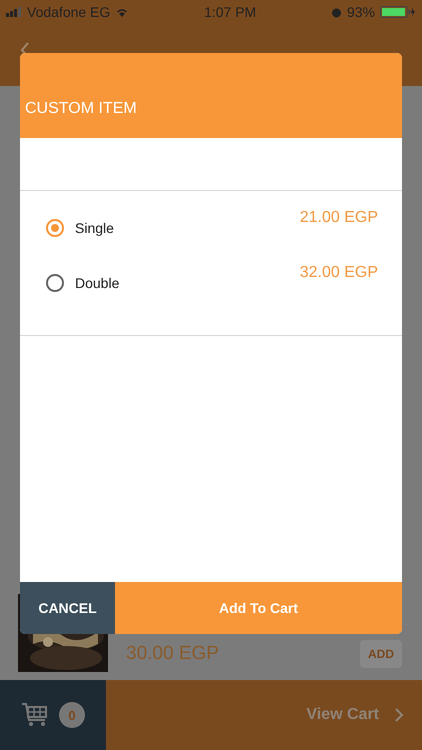  What do you see at coordinates (72, 715) in the screenshot?
I see `cart-count: 0` at bounding box center [72, 715].